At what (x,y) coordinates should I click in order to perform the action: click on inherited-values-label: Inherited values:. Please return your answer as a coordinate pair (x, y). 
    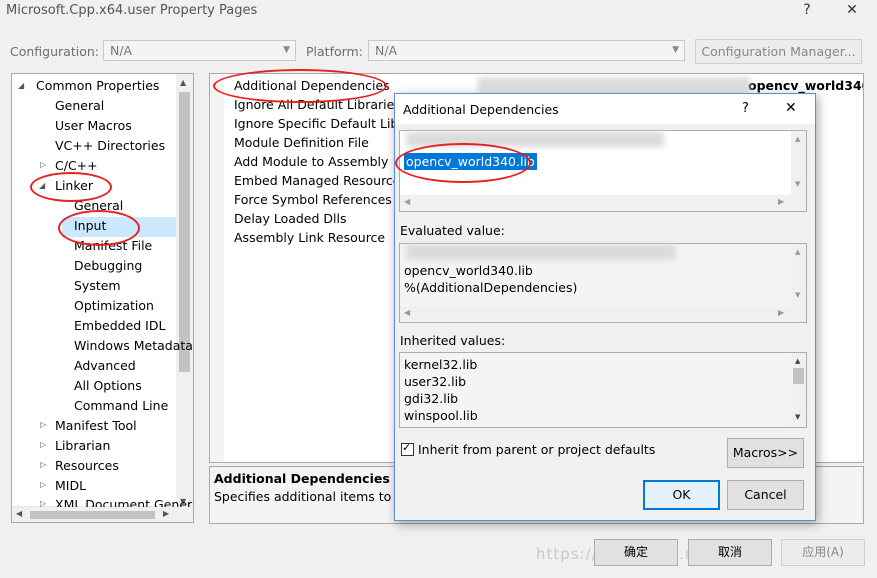
    Looking at the image, I should click on (453, 340).